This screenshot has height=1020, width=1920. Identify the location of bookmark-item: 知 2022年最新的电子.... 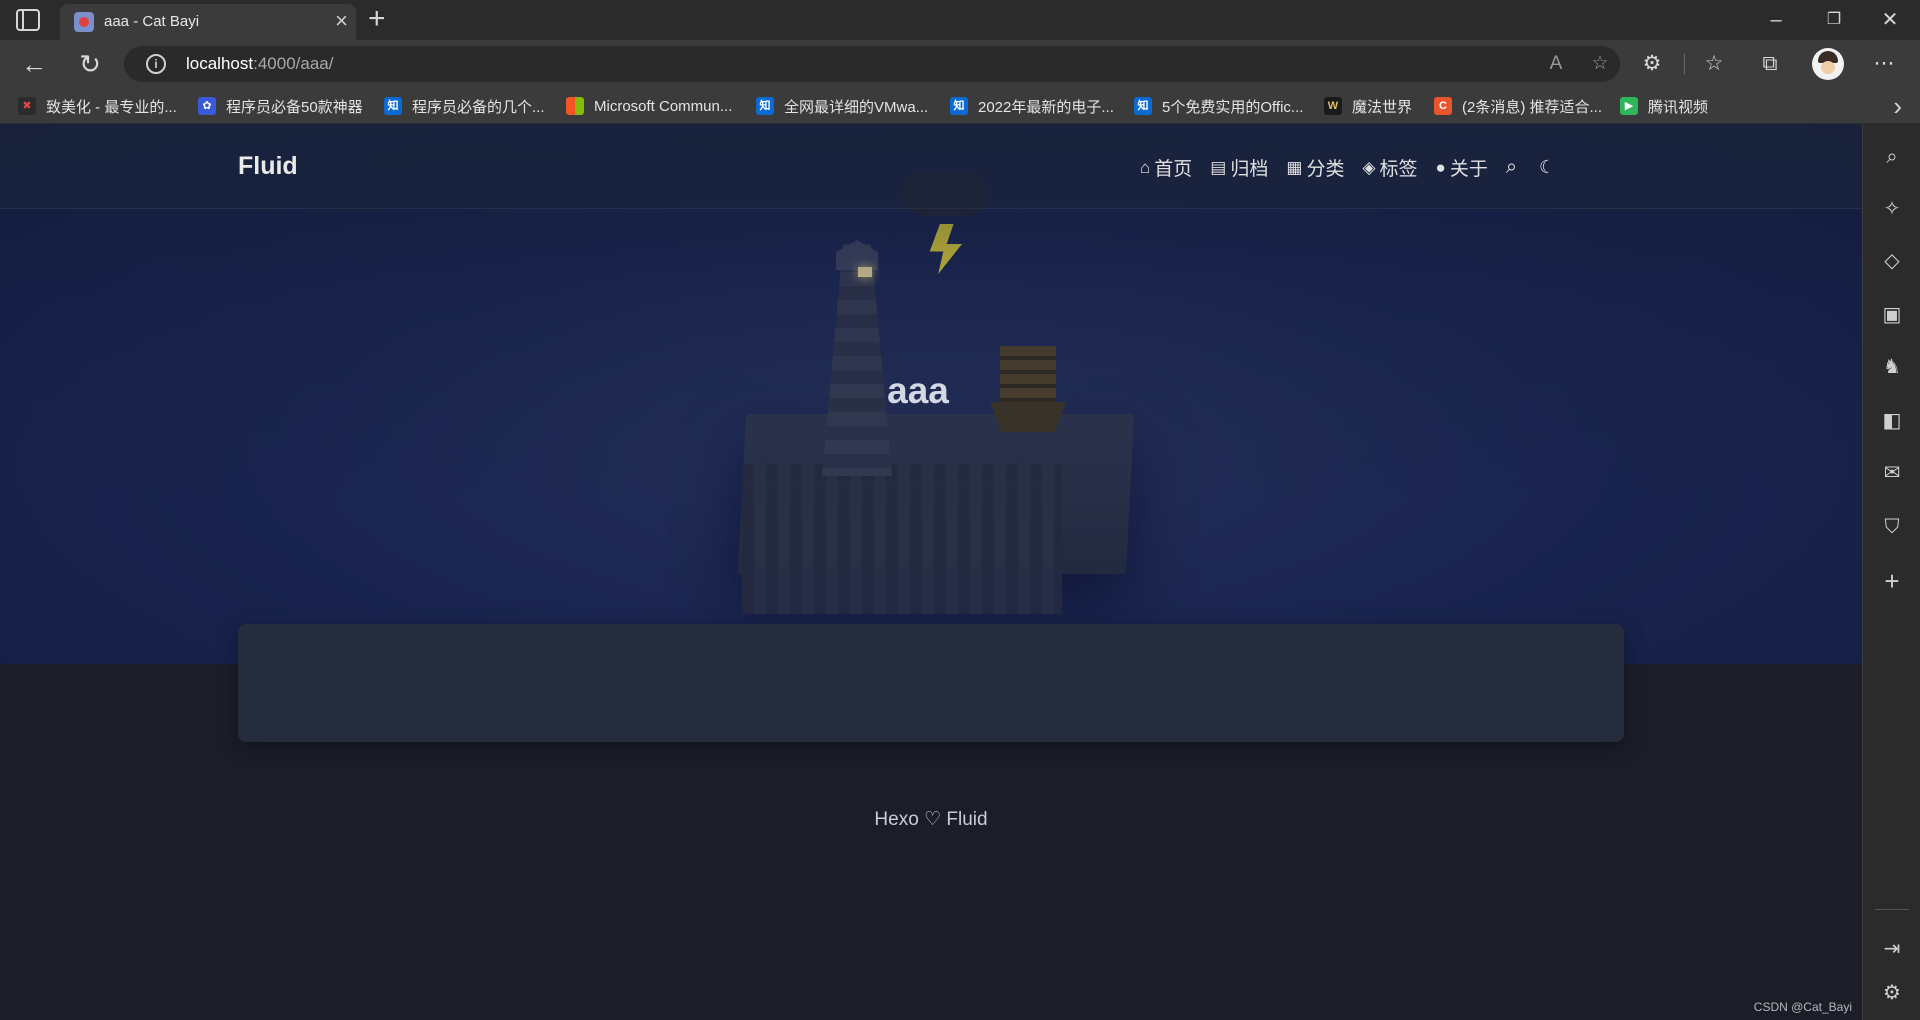
(1032, 106).